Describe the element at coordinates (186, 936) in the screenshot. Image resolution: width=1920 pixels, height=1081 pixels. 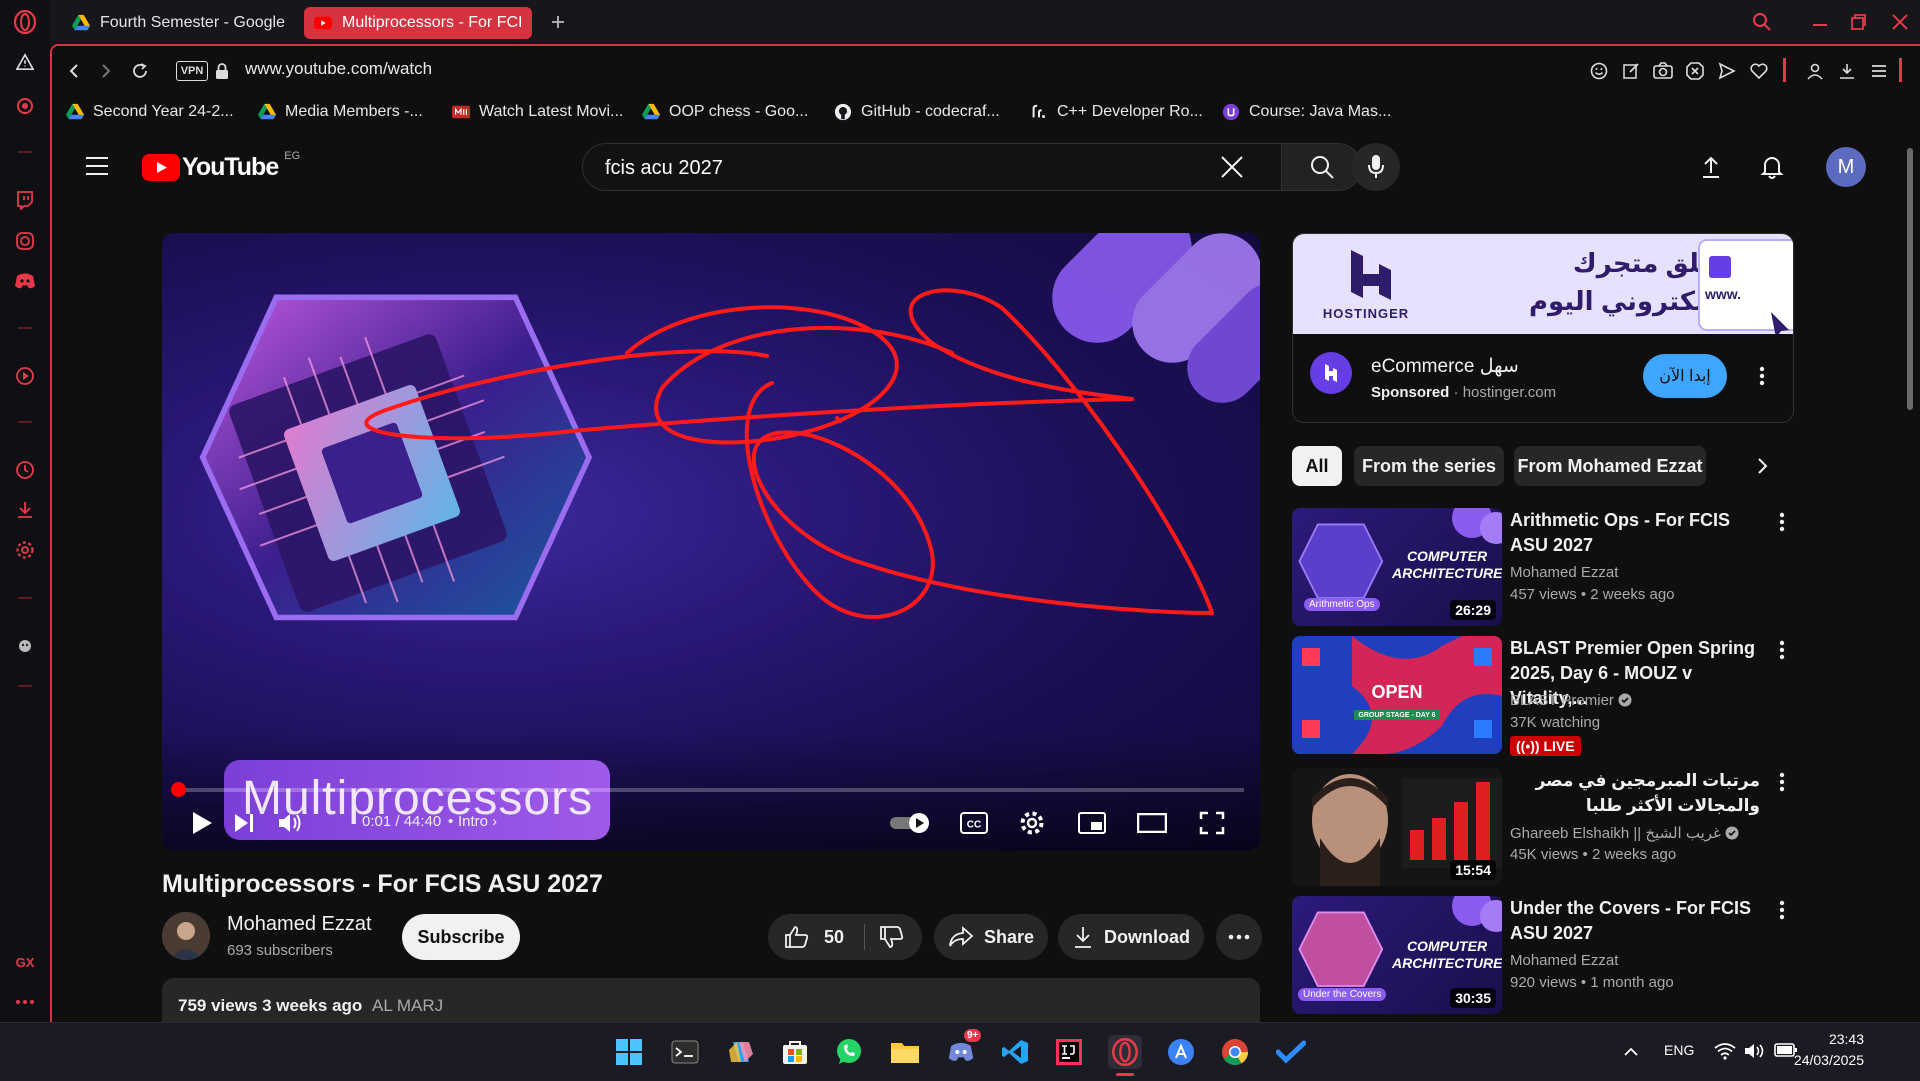
I see `channel-avatar` at that location.